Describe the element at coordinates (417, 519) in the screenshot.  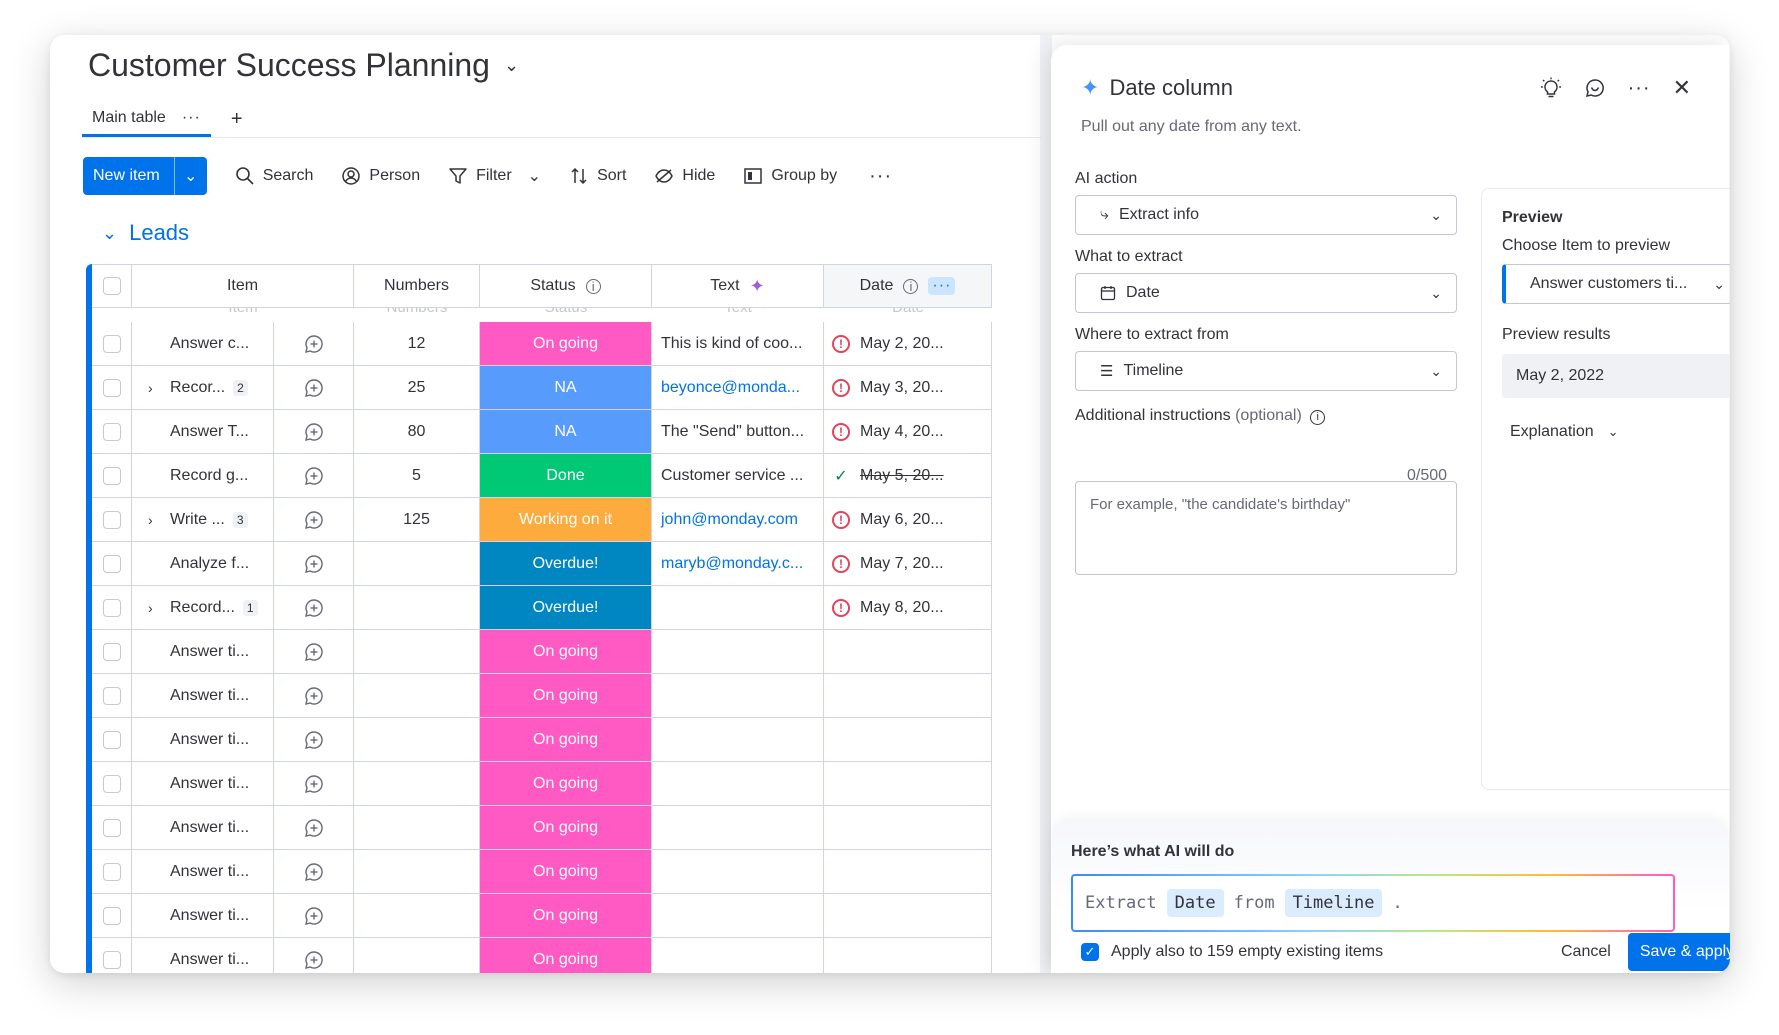
I see `numbers-cell: 125` at that location.